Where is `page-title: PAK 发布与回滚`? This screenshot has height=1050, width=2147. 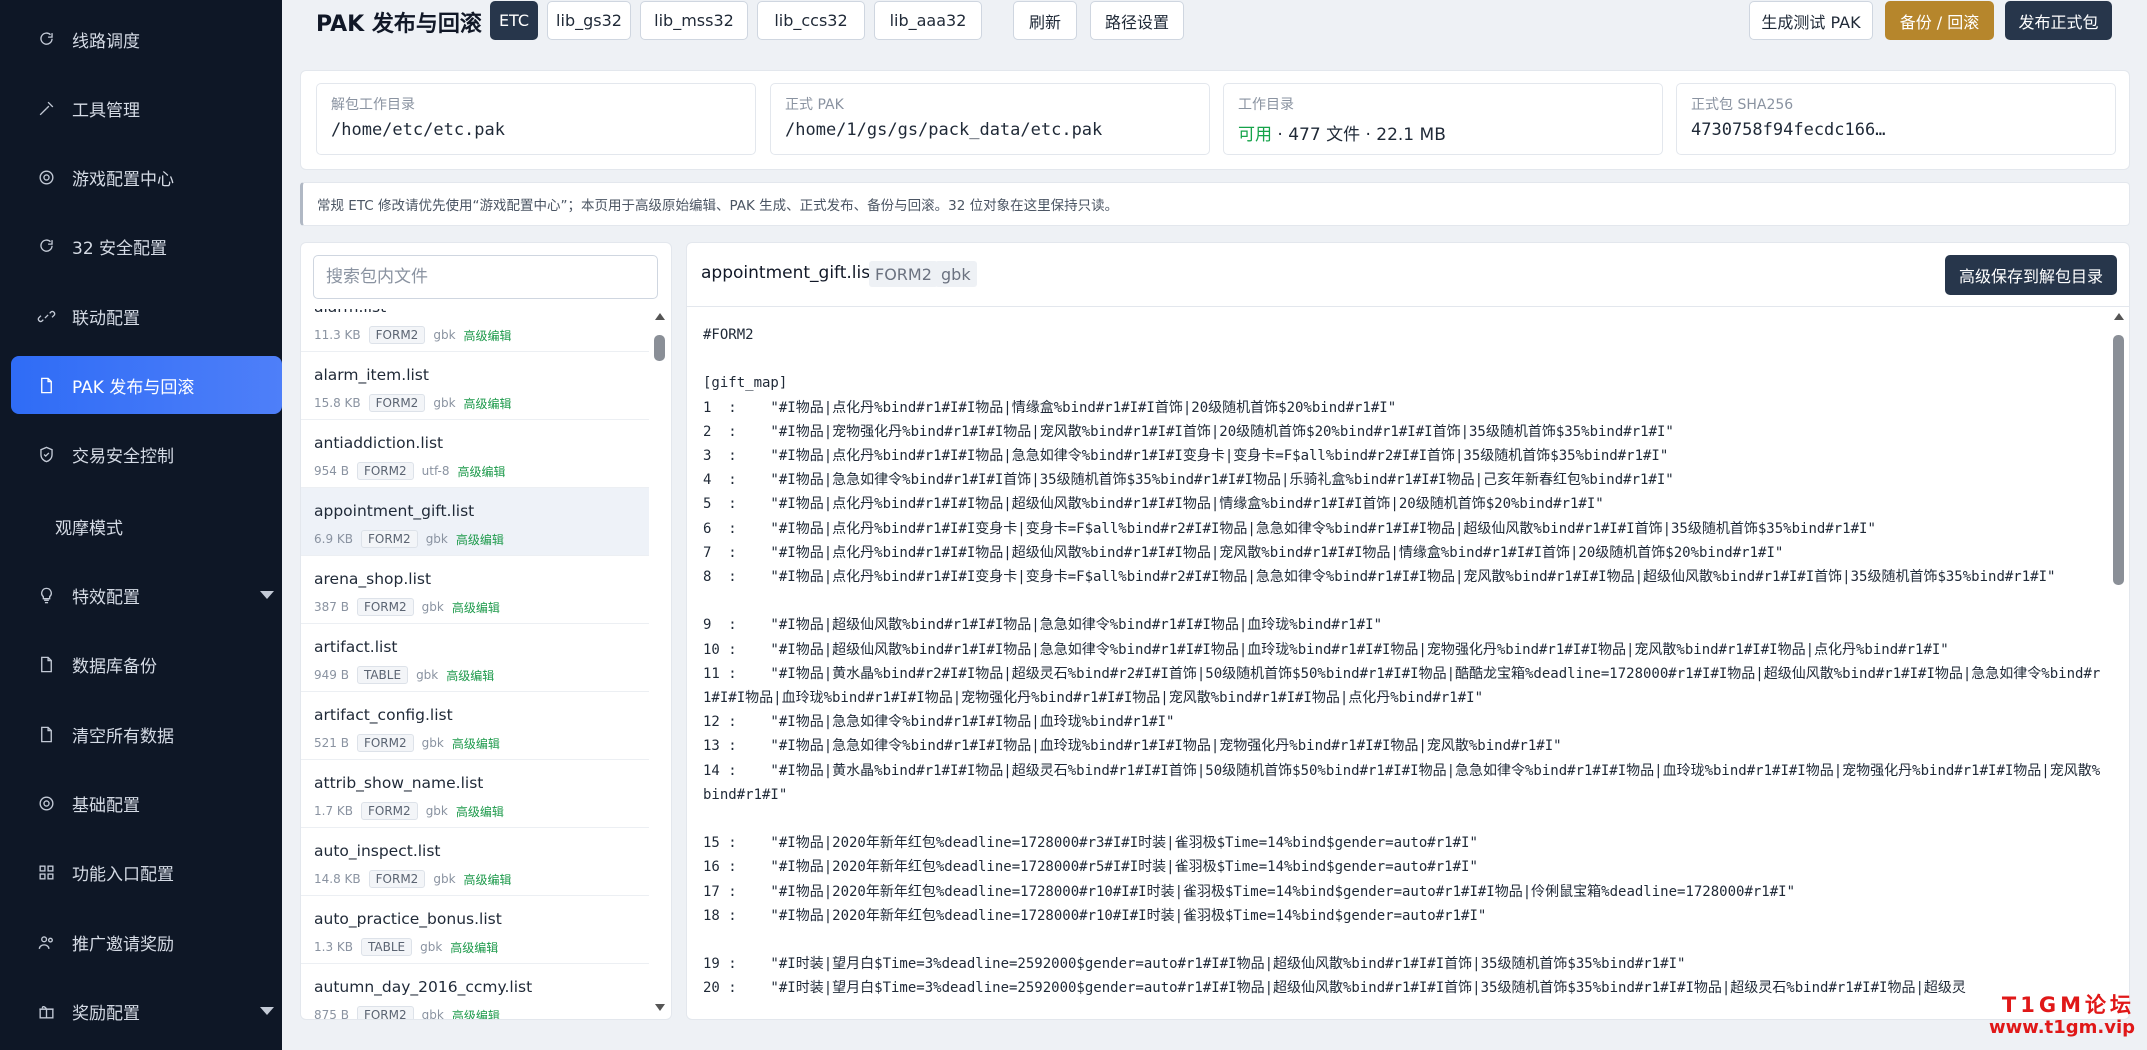 page-title: PAK 发布与回滚 is located at coordinates (399, 24).